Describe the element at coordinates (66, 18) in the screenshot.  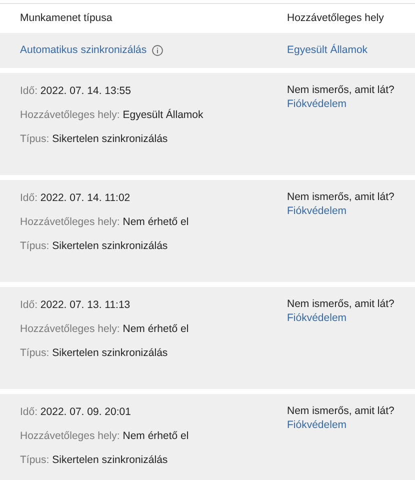
I see `column-header: Munkamenet típusa` at that location.